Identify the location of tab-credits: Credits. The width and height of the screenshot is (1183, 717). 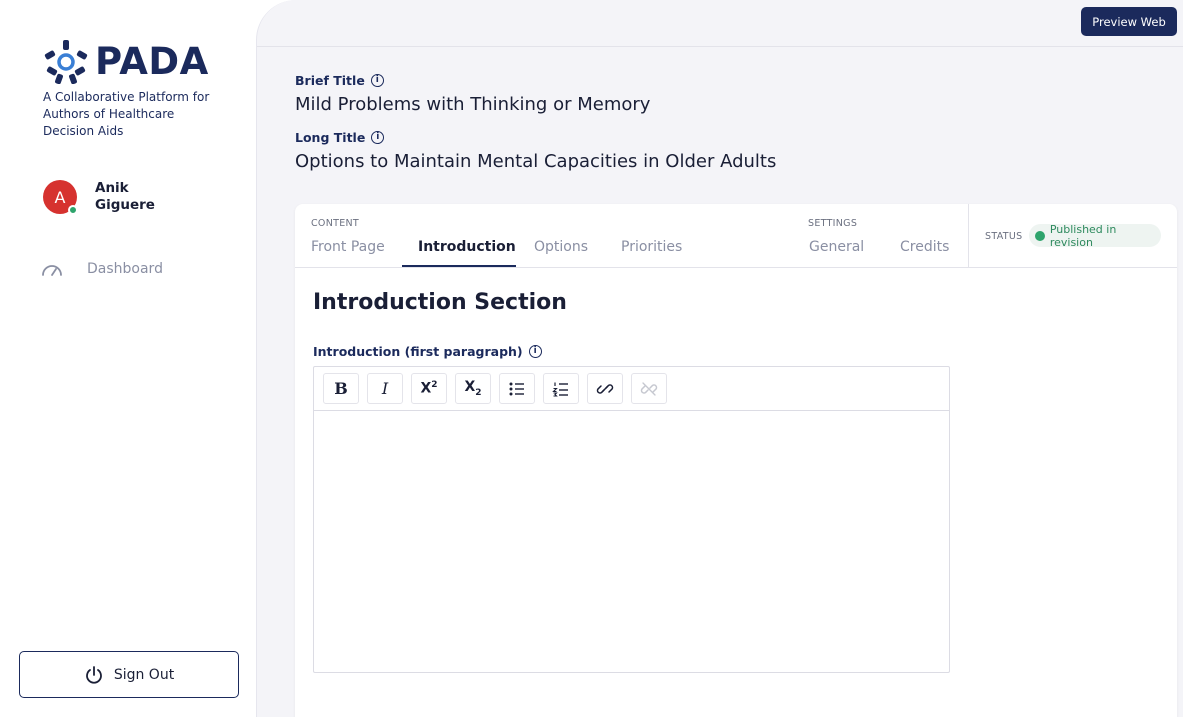
(924, 253).